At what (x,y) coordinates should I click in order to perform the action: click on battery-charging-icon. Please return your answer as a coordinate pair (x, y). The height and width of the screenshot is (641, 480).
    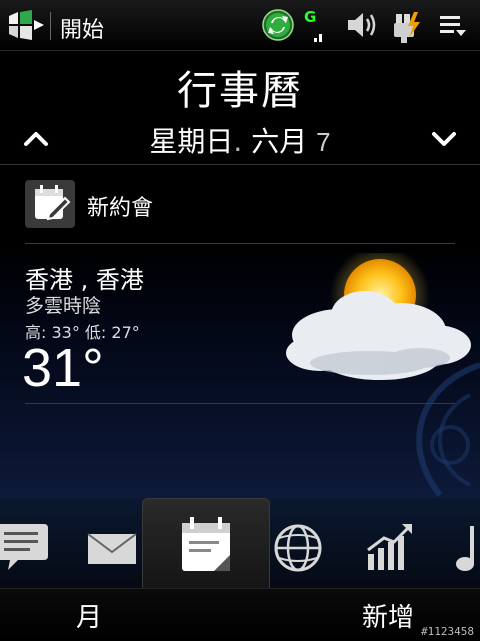
    Looking at the image, I should click on (407, 25).